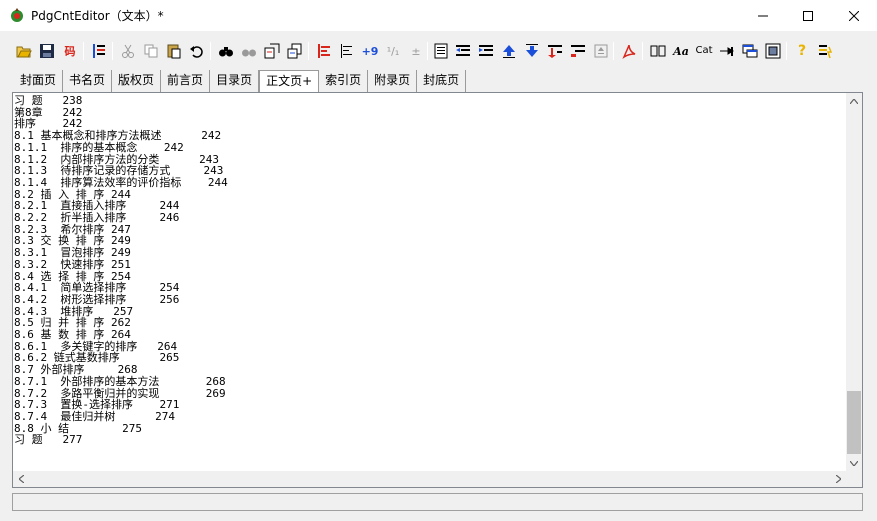 The width and height of the screenshot is (877, 521). I want to click on cut-button, so click(128, 51).